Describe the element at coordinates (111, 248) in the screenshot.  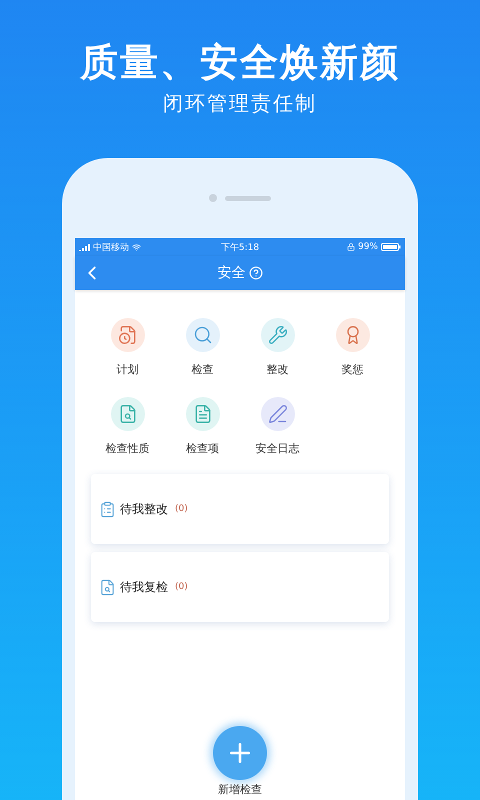
I see `carrier-name: 中国移动` at that location.